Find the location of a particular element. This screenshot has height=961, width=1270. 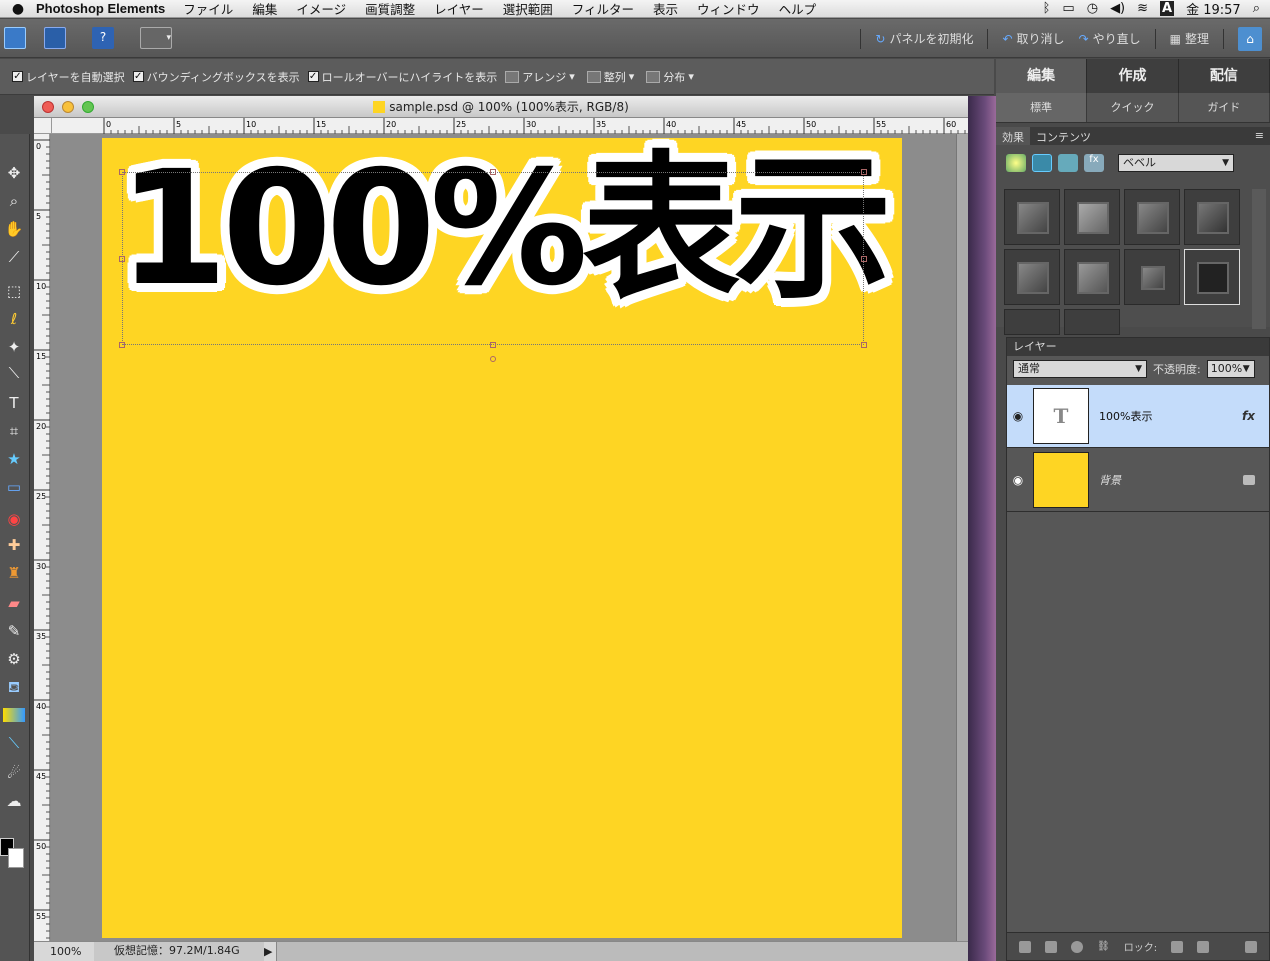

lock-transparency-icon is located at coordinates (1177, 946).